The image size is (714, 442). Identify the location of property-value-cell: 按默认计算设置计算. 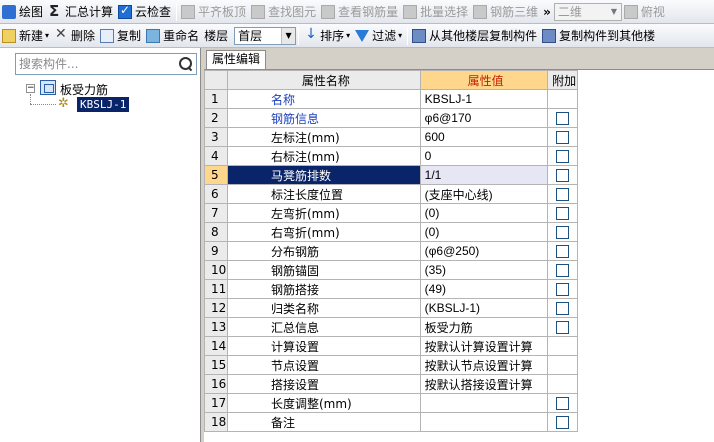
(483, 346).